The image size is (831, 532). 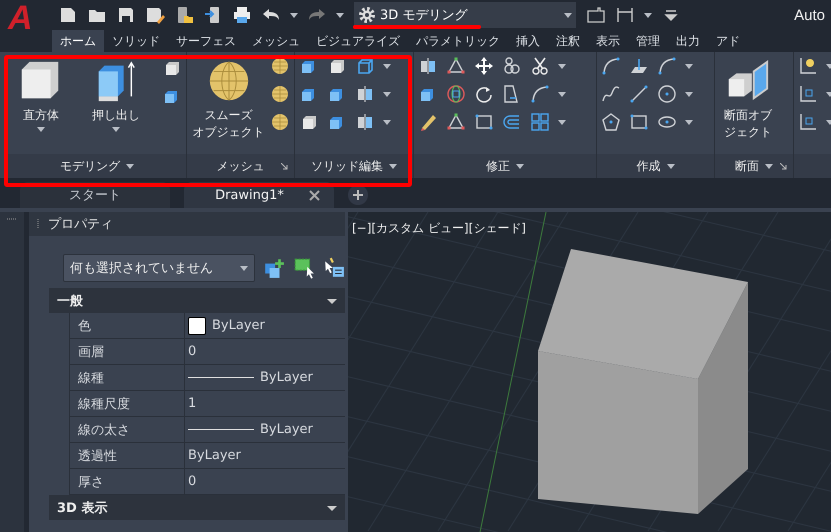 I want to click on wireframe-cube-icon, so click(x=365, y=66).